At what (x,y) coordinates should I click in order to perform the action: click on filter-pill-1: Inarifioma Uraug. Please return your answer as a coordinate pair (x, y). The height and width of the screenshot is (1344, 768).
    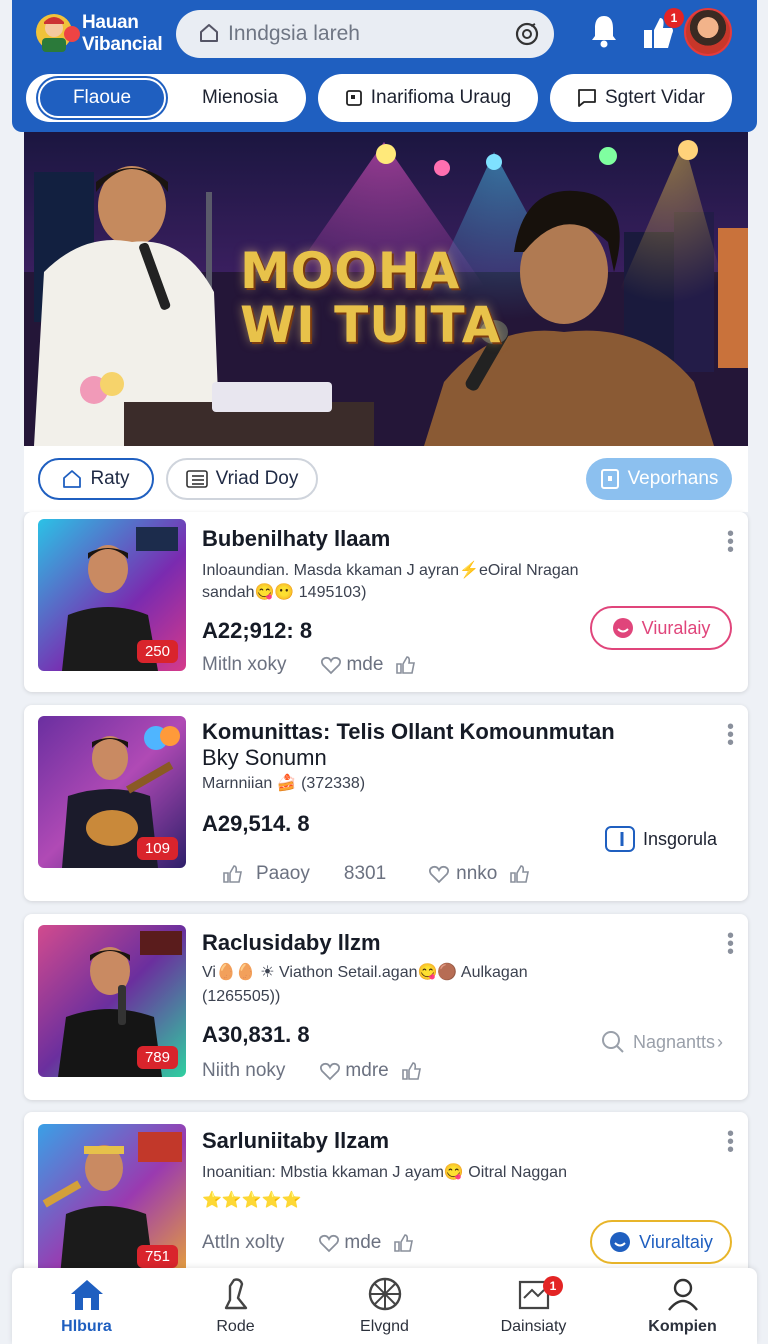
    Looking at the image, I should click on (428, 98).